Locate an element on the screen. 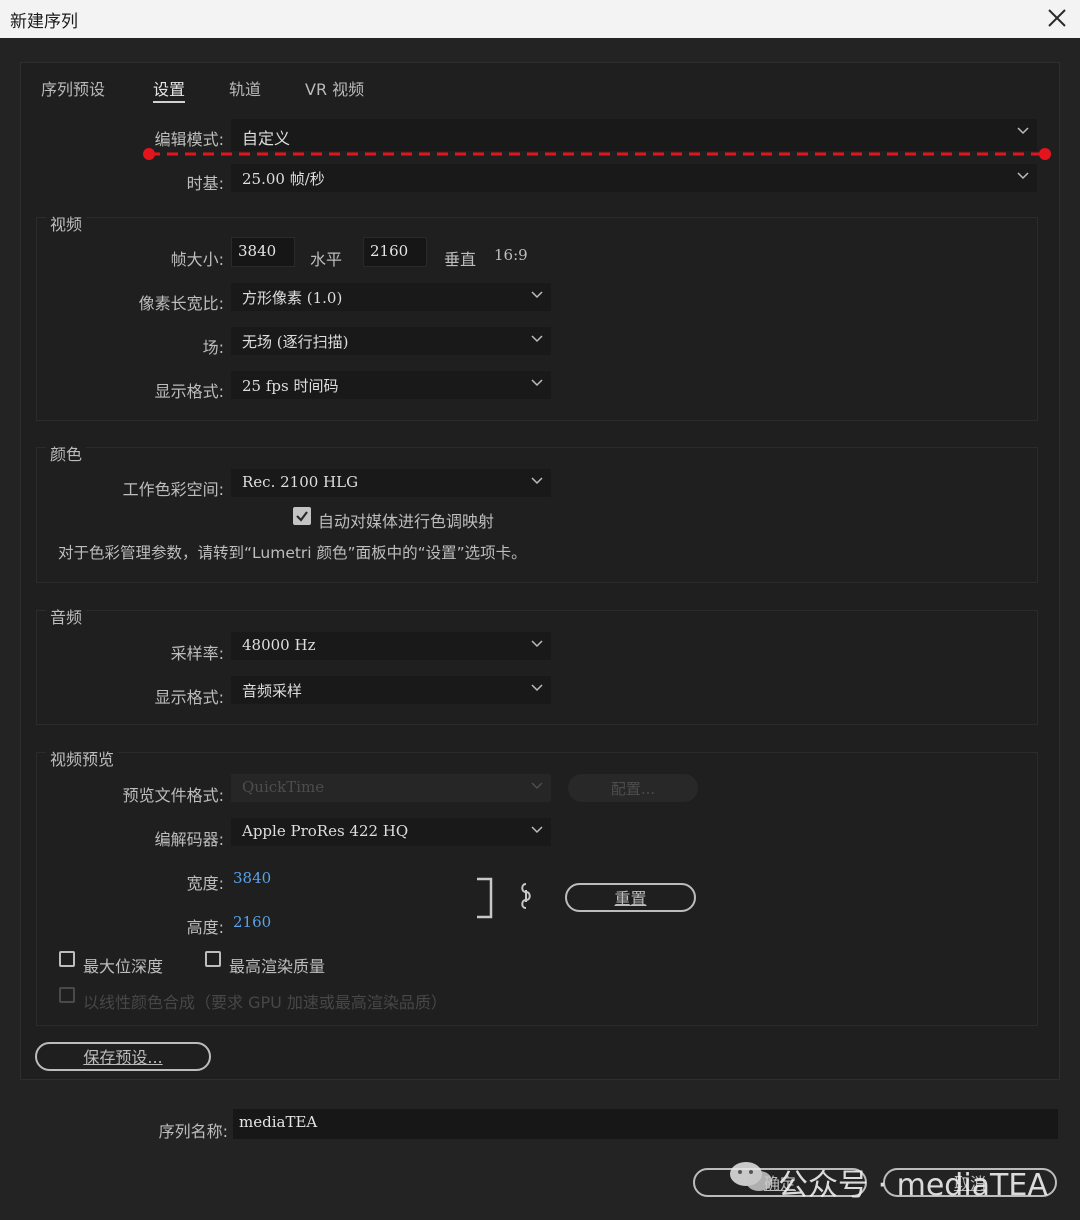 This screenshot has height=1220, width=1080. video-display-format-dropdown: 25 fps 时间码 is located at coordinates (391, 385).